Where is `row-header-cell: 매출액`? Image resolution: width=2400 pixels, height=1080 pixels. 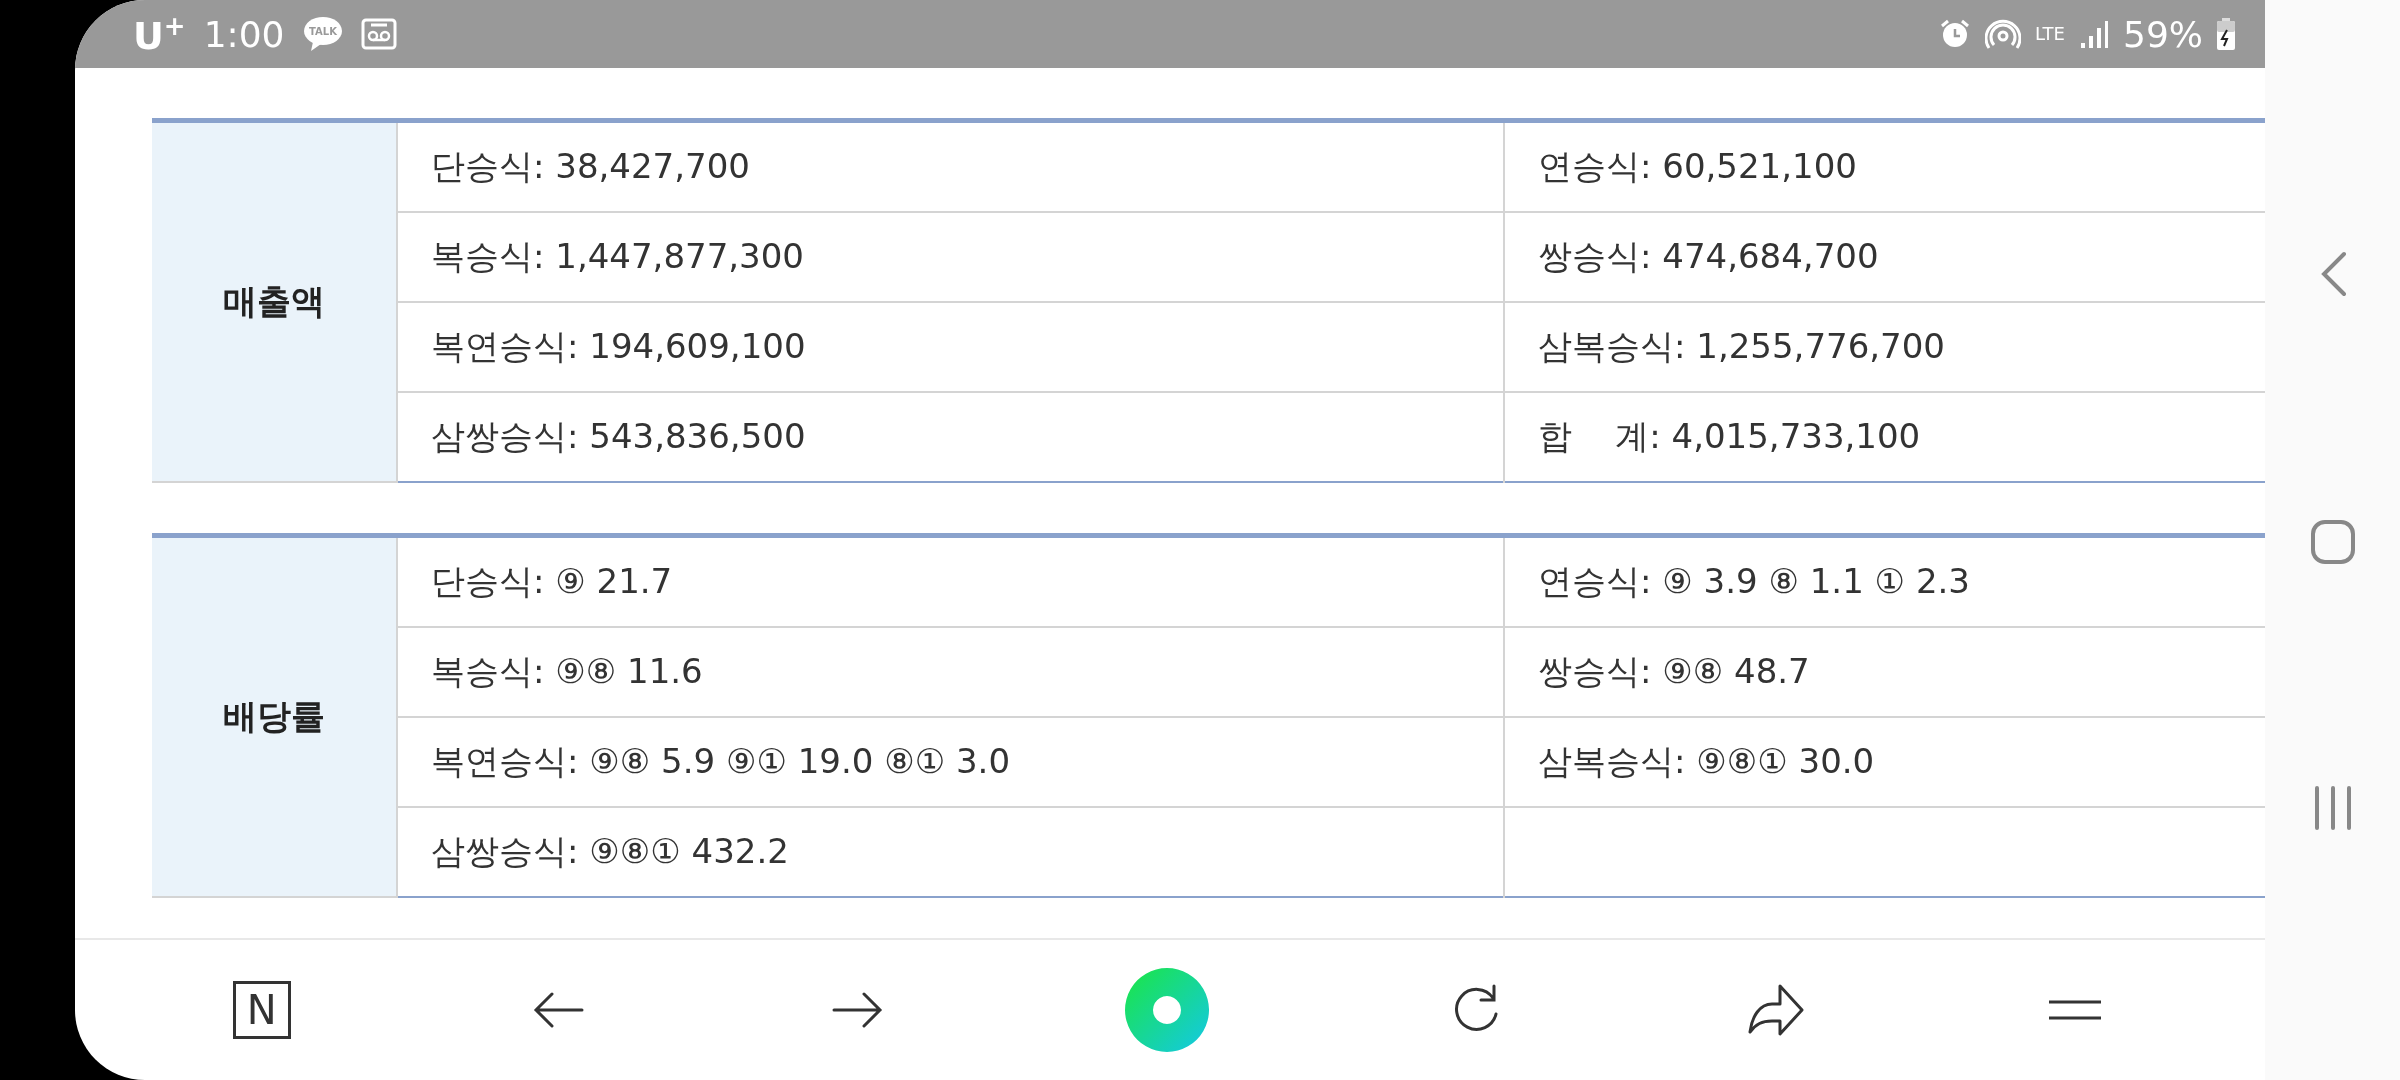 row-header-cell: 매출액 is located at coordinates (274, 301).